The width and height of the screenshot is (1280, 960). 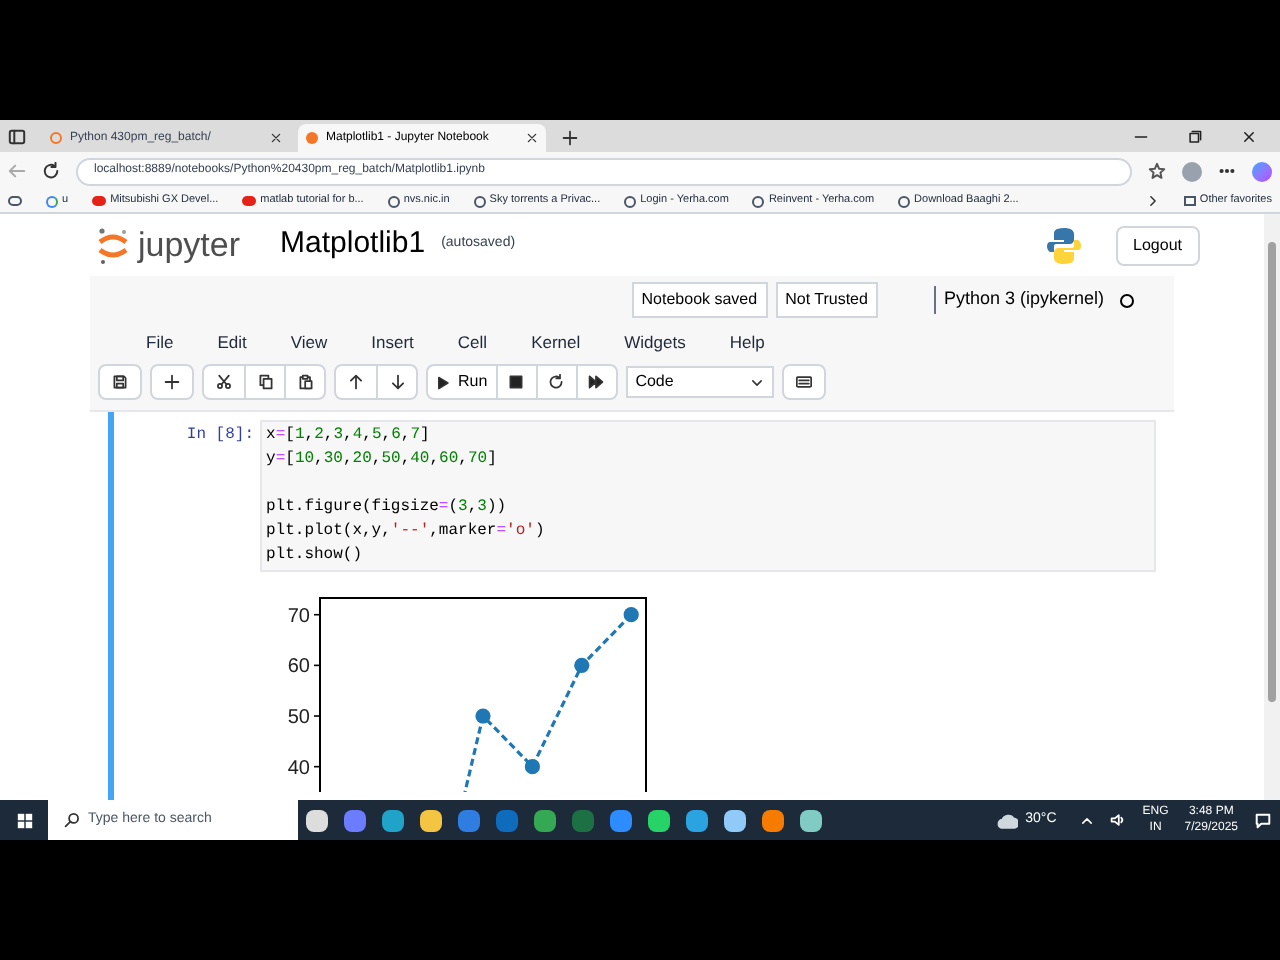 What do you see at coordinates (1152, 201) in the screenshot?
I see `chevron-right-icon` at bounding box center [1152, 201].